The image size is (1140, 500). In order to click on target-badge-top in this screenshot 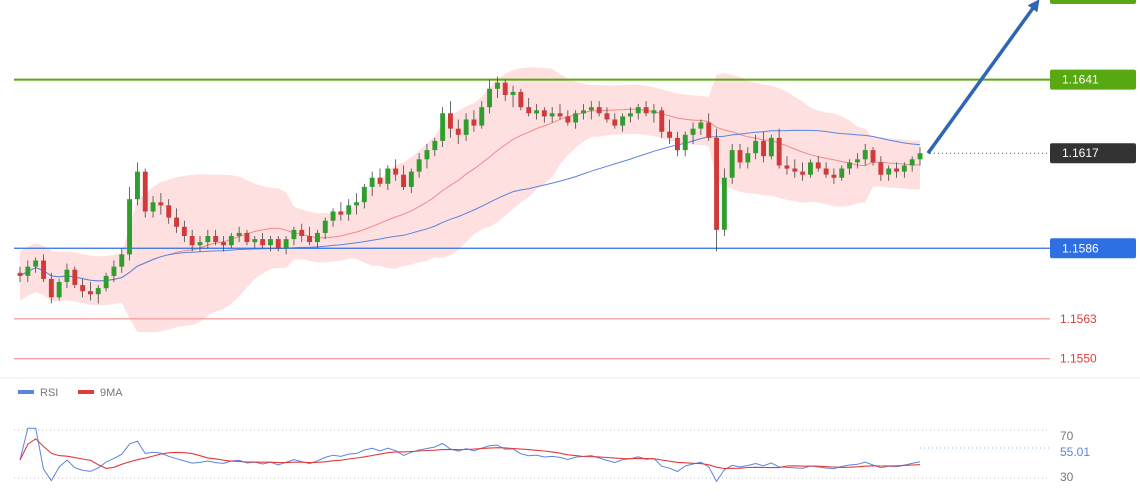, I will do `click(1093, 2)`.